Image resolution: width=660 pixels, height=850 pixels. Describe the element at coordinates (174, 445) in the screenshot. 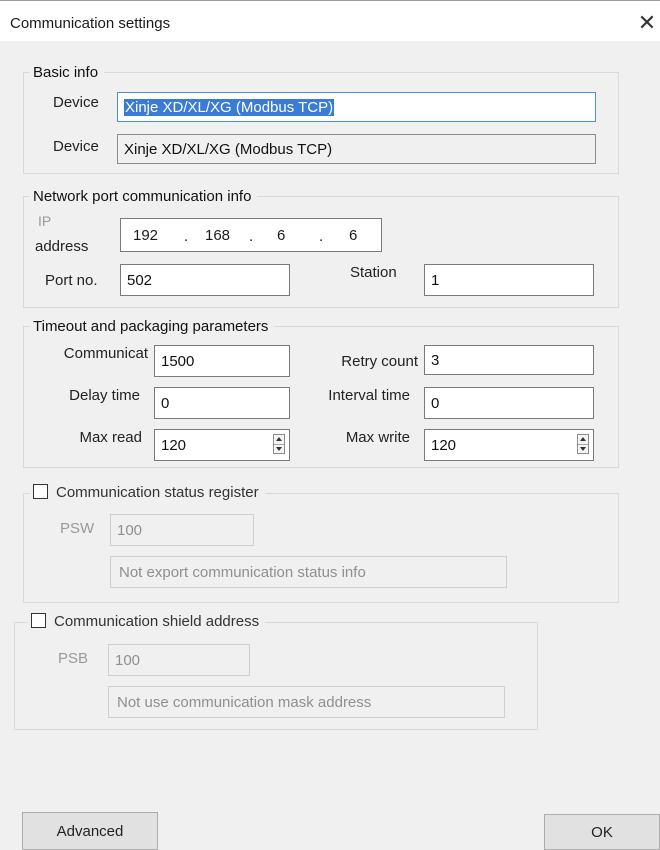

I see `max-read-value: 120` at that location.